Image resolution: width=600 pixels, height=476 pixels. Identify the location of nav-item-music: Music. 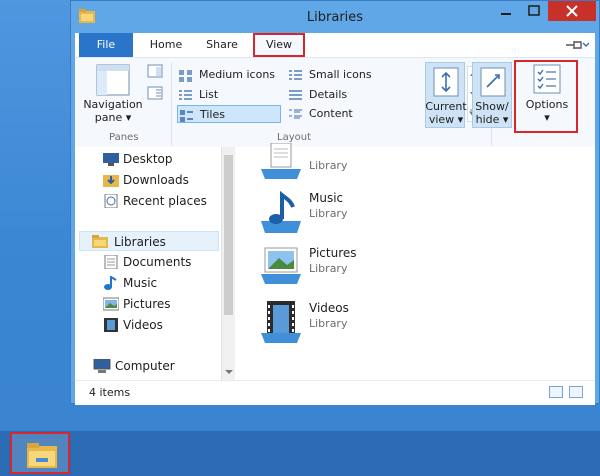
(149, 283).